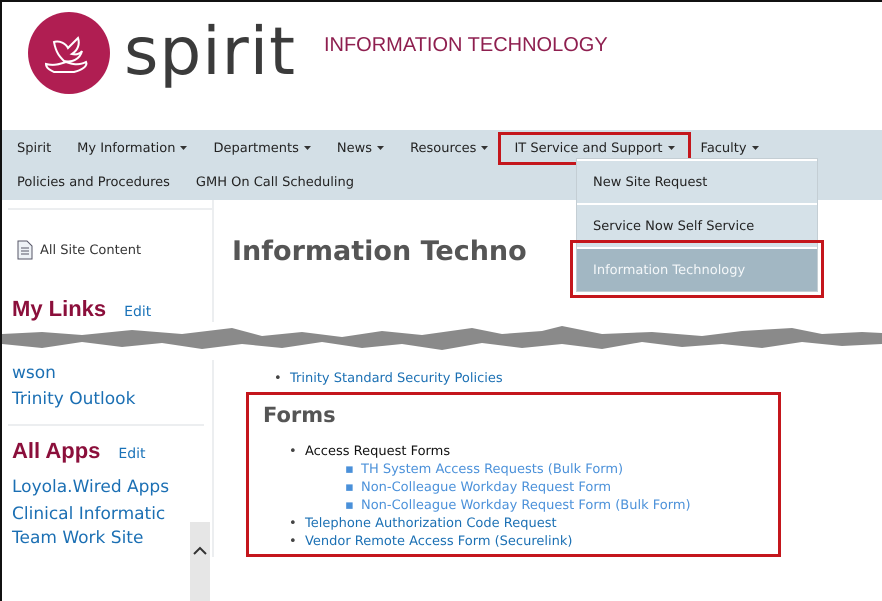  Describe the element at coordinates (56, 451) in the screenshot. I see `all-apps-heading: All Apps` at that location.